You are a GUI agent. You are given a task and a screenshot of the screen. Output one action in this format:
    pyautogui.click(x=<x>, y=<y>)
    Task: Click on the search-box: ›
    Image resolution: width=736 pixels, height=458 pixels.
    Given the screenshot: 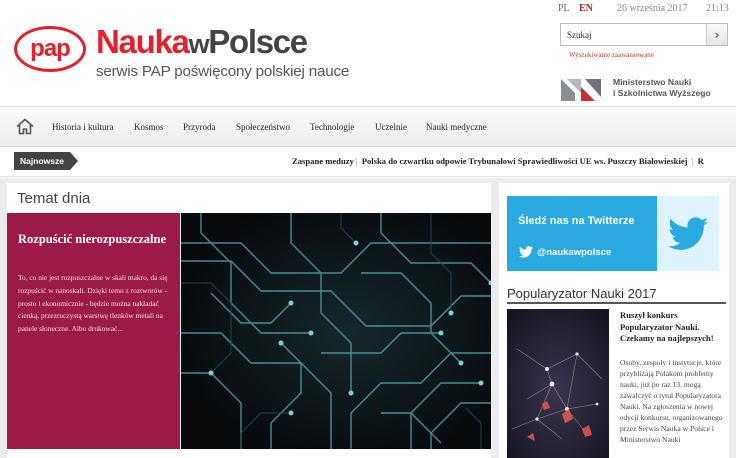 What is the action you would take?
    pyautogui.click(x=644, y=34)
    